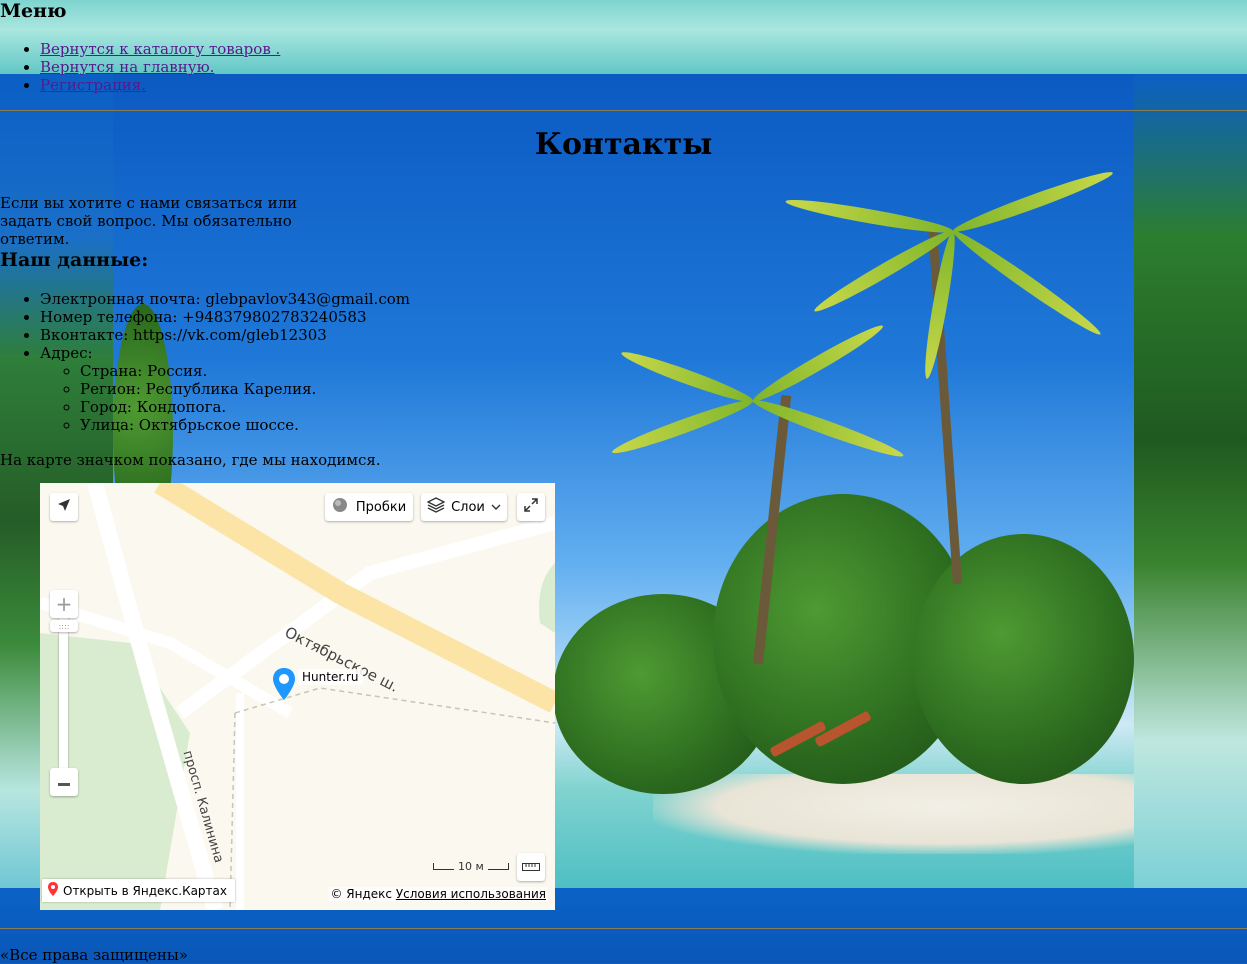 Image resolution: width=1247 pixels, height=964 pixels. What do you see at coordinates (225, 335) in the screenshot?
I see `vk-item: Вконтакте: https://vk.com/gleb12303` at bounding box center [225, 335].